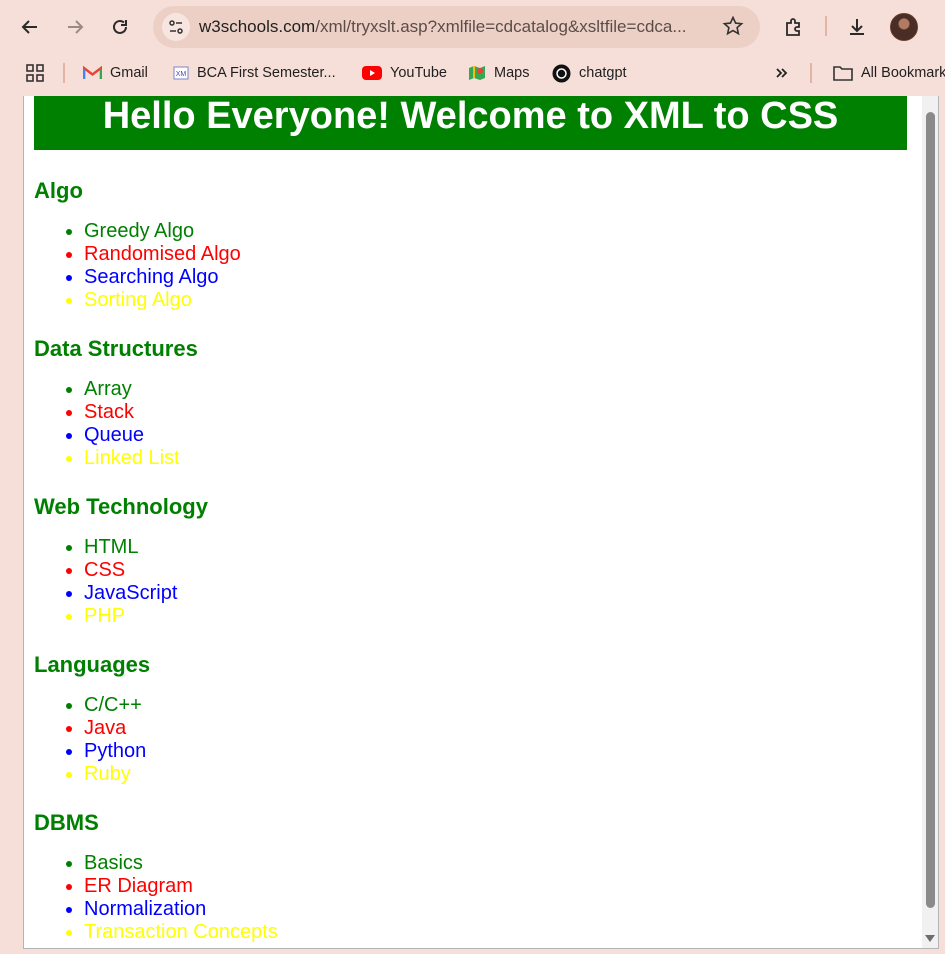  What do you see at coordinates (138, 886) in the screenshot?
I see `item-text: ER Diagram` at bounding box center [138, 886].